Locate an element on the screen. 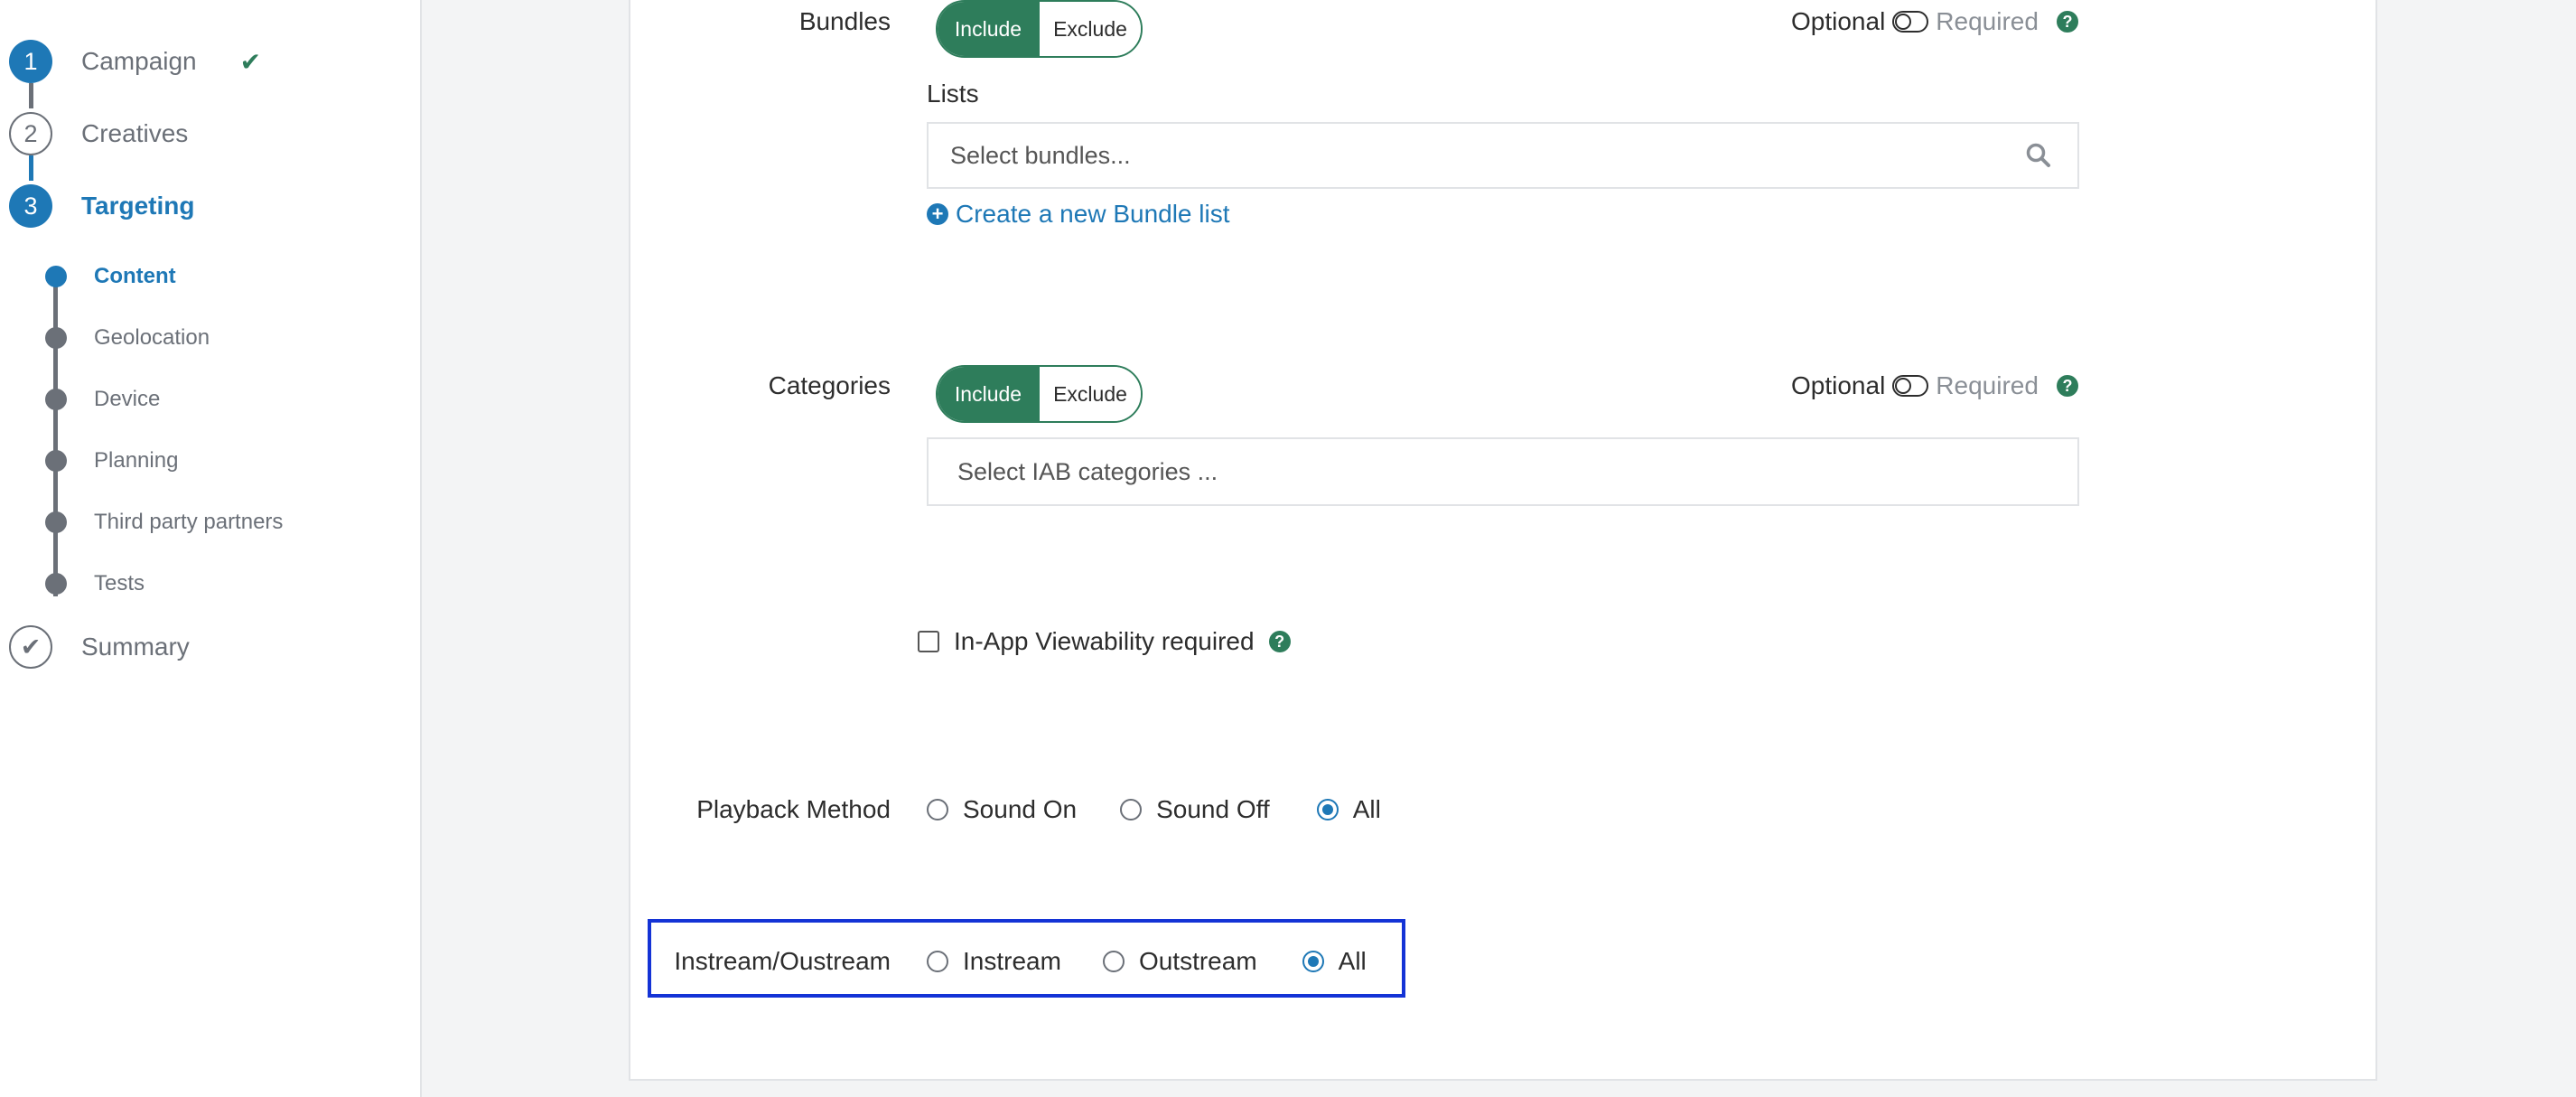 The width and height of the screenshot is (2576, 1097). step-number: 1 is located at coordinates (31, 61).